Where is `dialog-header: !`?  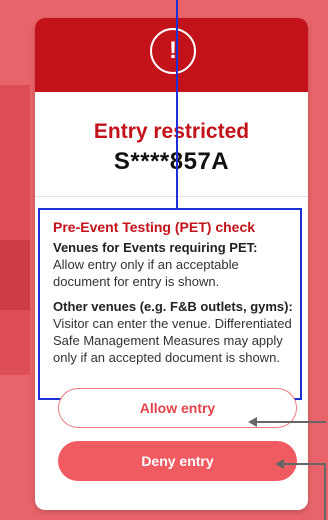
dialog-header: ! is located at coordinates (171, 55).